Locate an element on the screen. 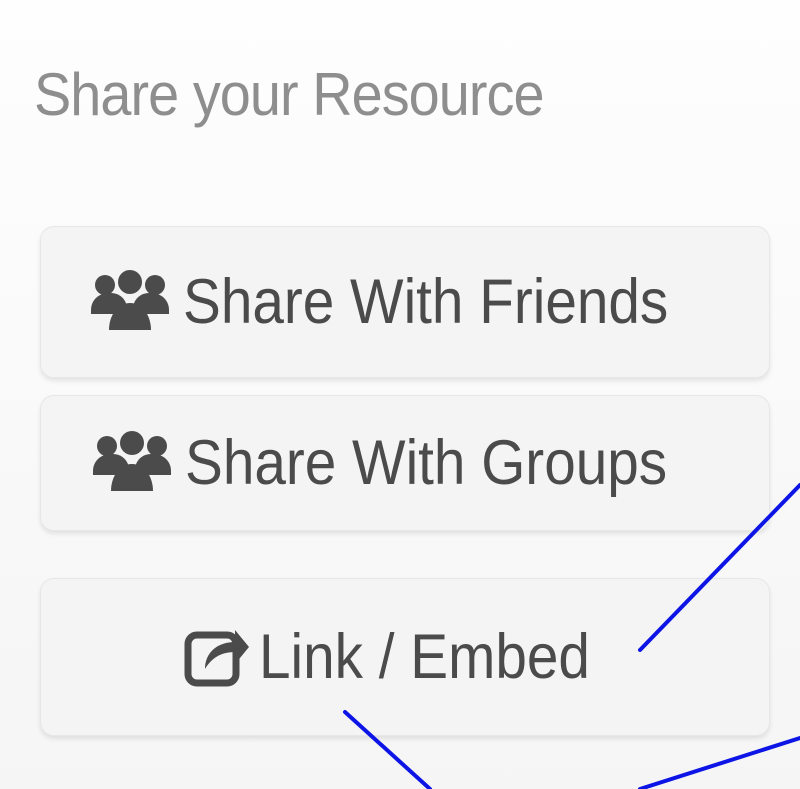  share-with-groups-label: Share With Groups is located at coordinates (426, 463).